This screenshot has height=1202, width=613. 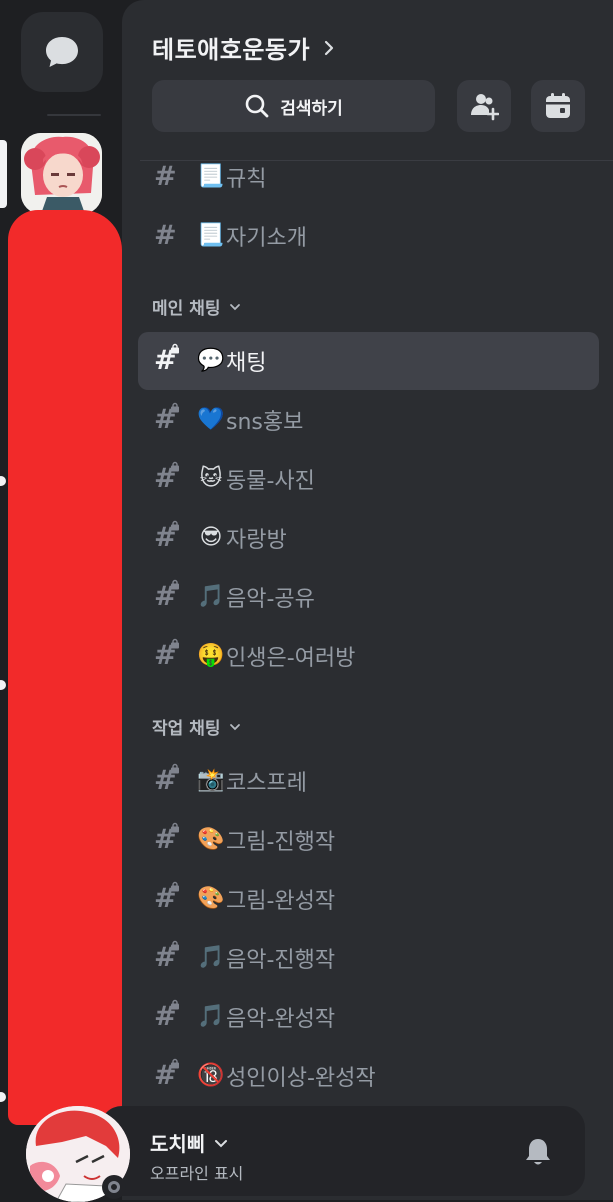 What do you see at coordinates (3, 174) in the screenshot?
I see `selected-server-indicator` at bounding box center [3, 174].